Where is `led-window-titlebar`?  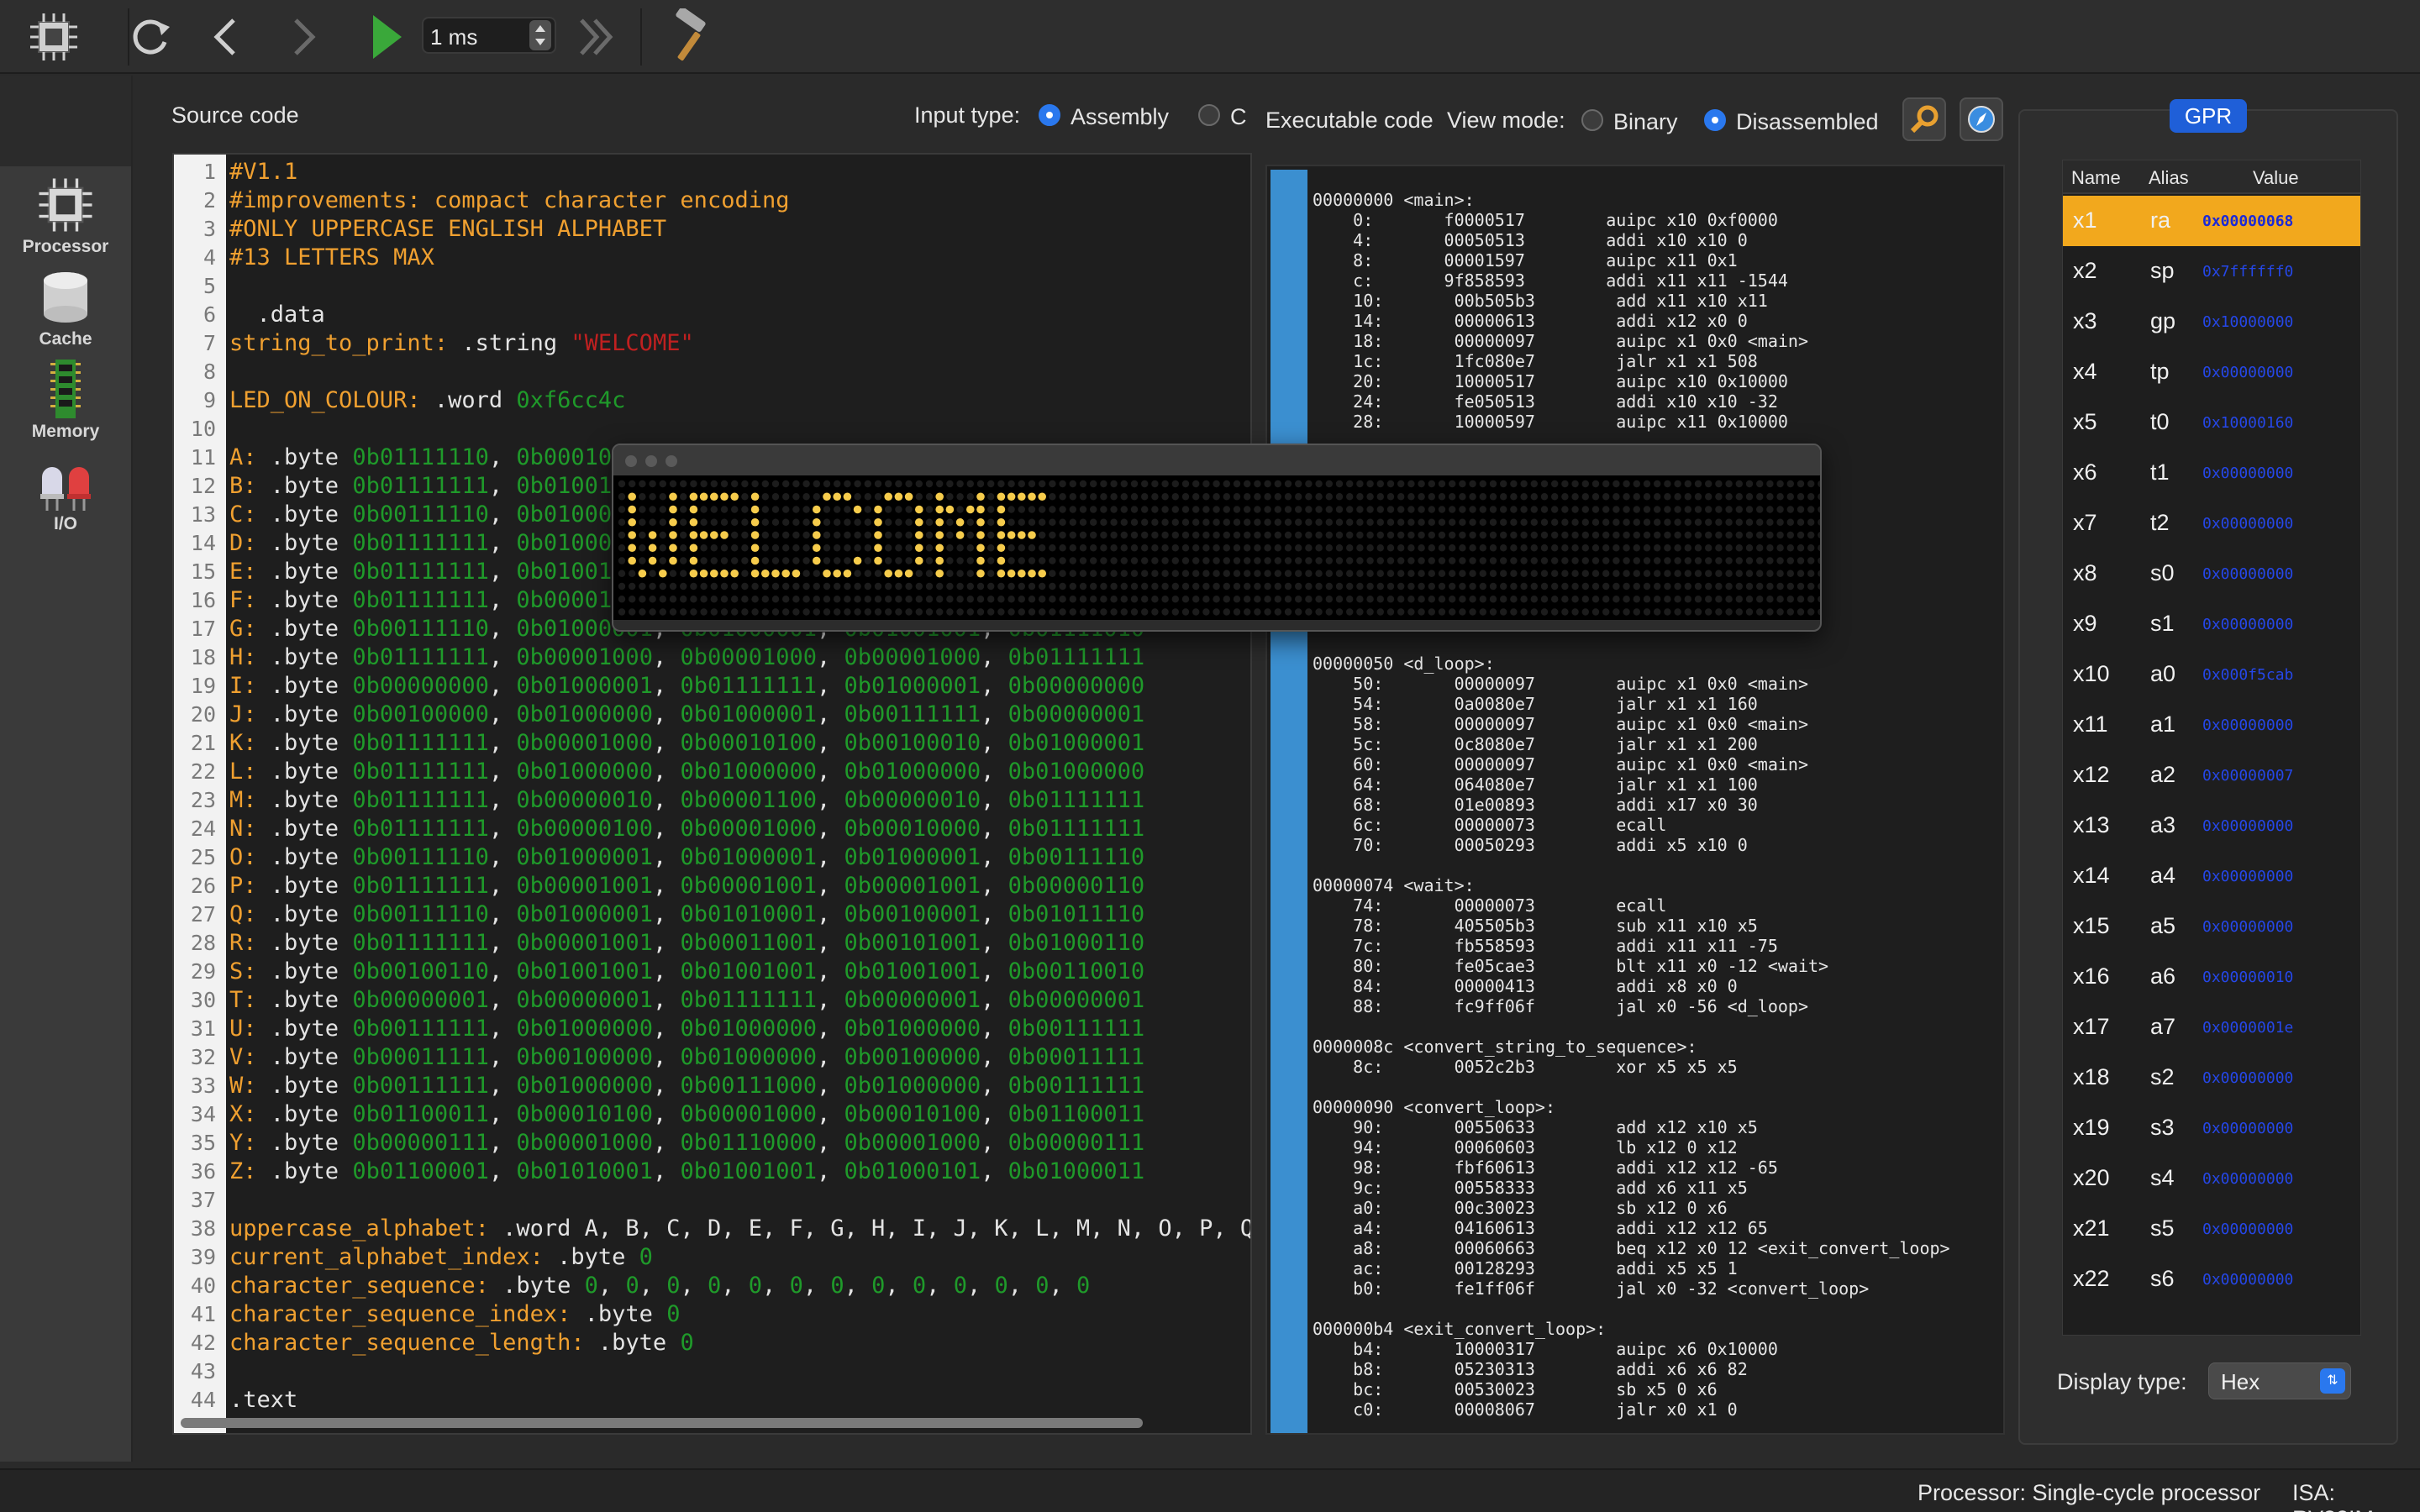 led-window-titlebar is located at coordinates (1216, 460).